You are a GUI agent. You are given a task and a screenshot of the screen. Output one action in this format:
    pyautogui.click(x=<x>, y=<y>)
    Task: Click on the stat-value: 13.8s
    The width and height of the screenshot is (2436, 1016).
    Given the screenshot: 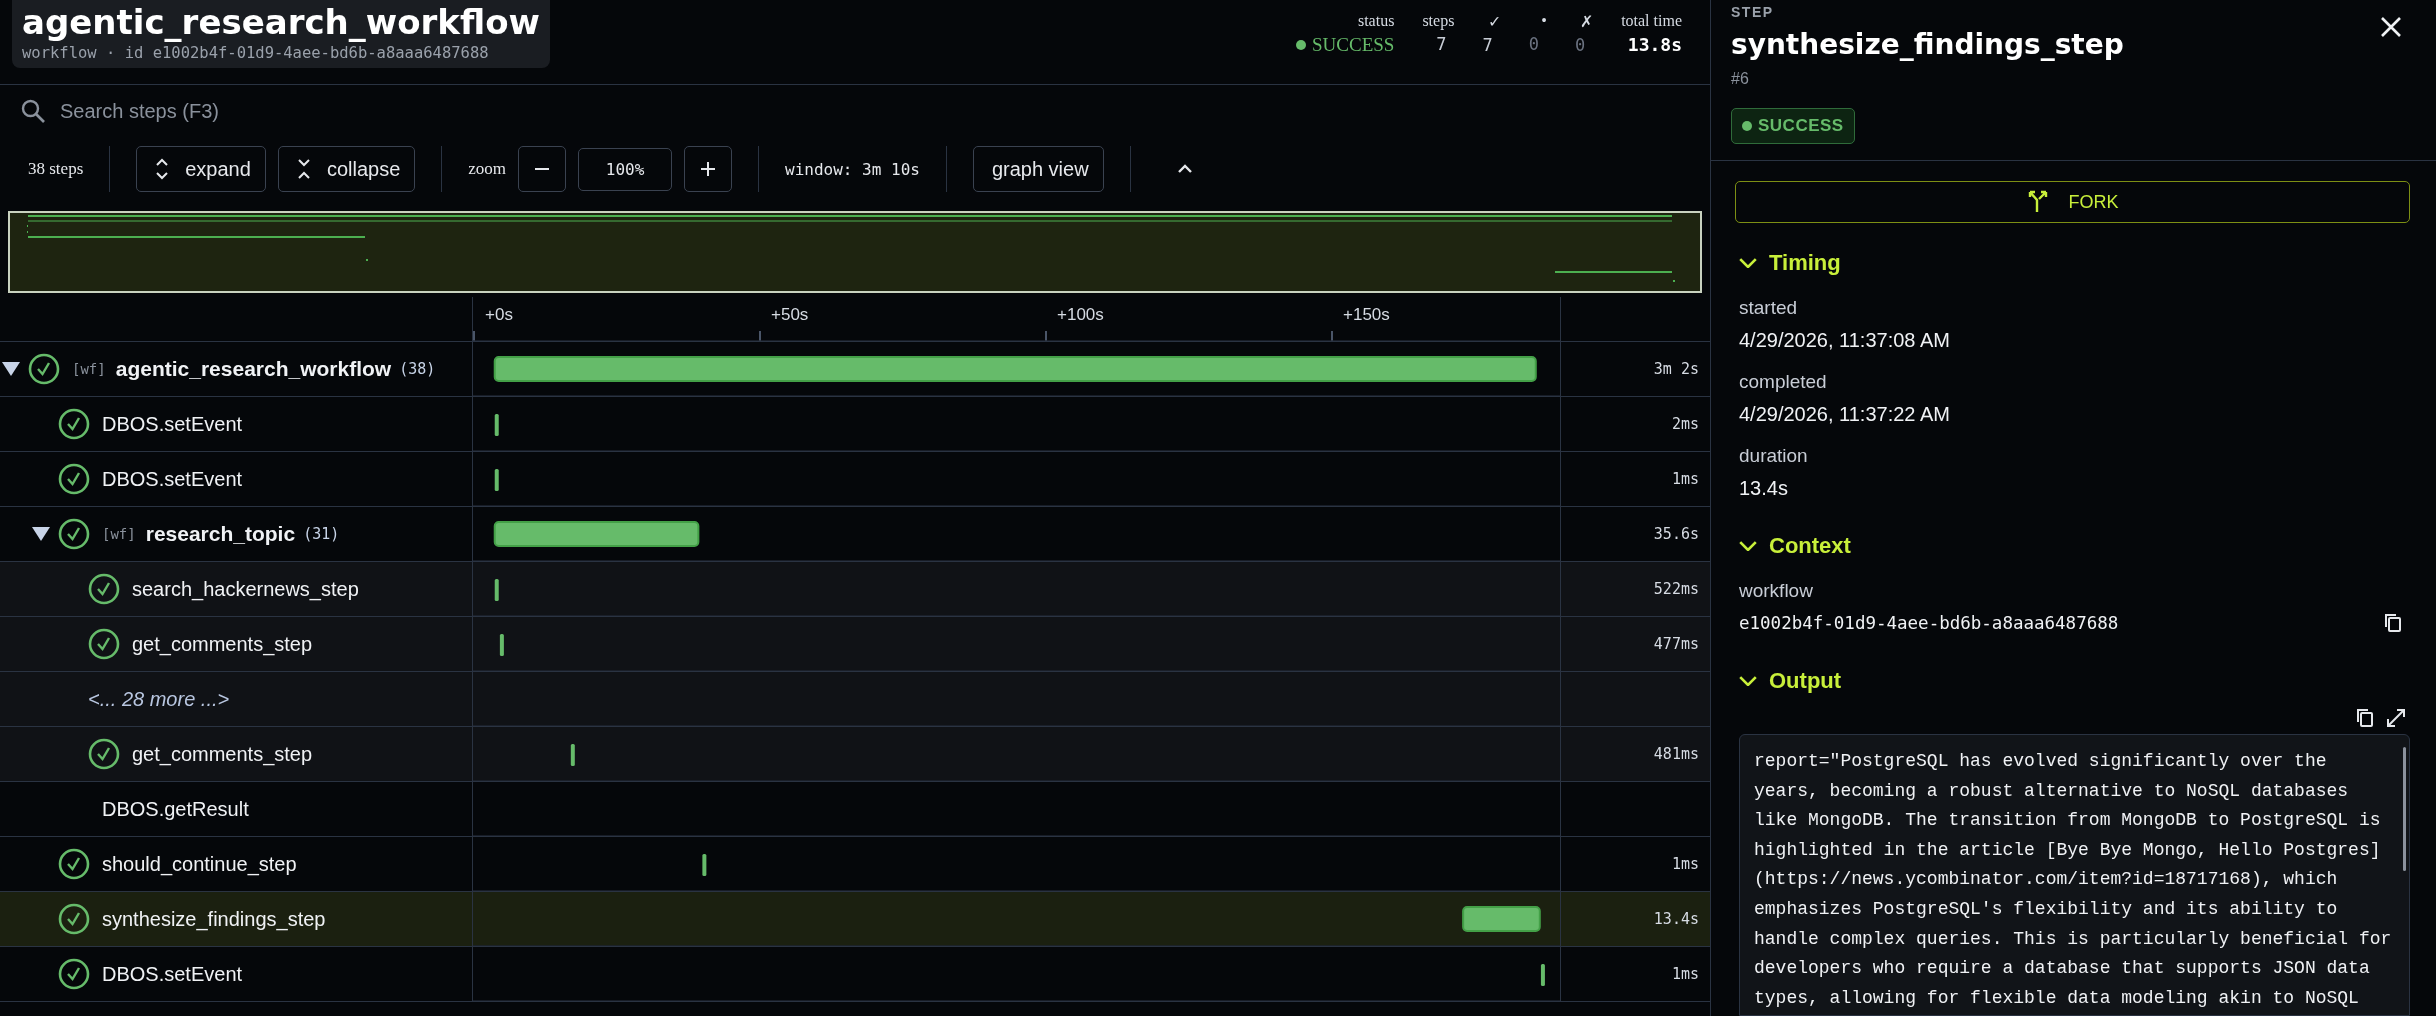 What is the action you would take?
    pyautogui.click(x=1654, y=44)
    